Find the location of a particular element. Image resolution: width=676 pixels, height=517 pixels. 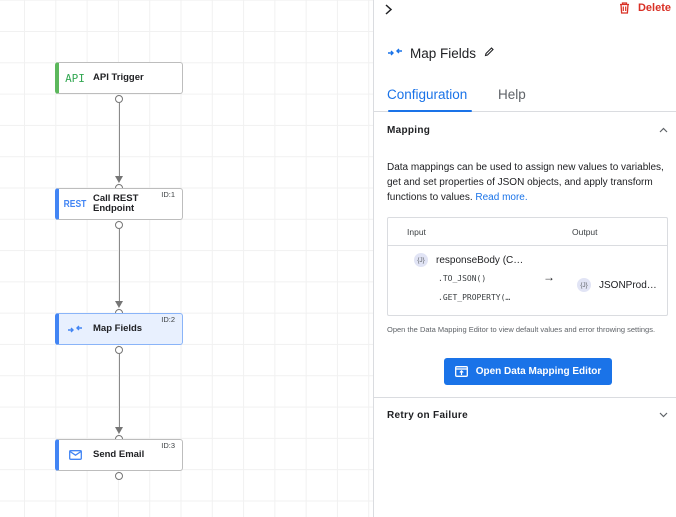

retry-section-title: Retry on Failure is located at coordinates (427, 415).